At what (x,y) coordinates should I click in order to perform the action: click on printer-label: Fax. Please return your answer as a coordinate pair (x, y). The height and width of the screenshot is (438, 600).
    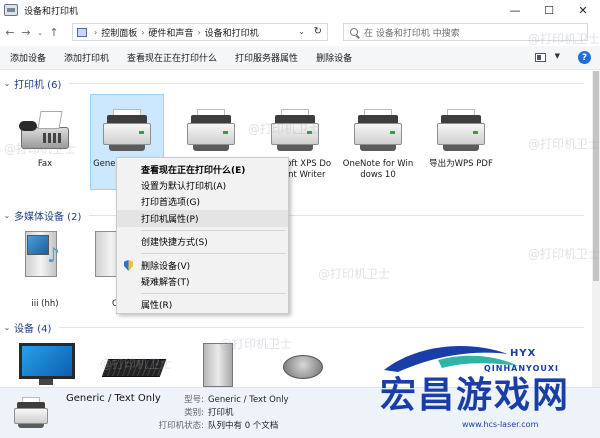
    Looking at the image, I should click on (45, 164).